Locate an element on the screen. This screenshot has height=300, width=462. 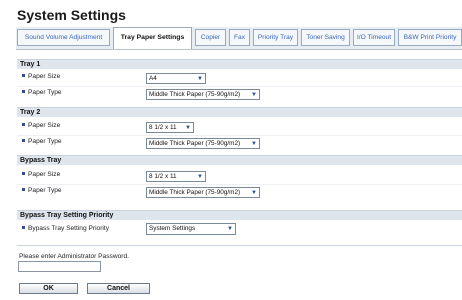
tab-fax: Fax is located at coordinates (239, 37).